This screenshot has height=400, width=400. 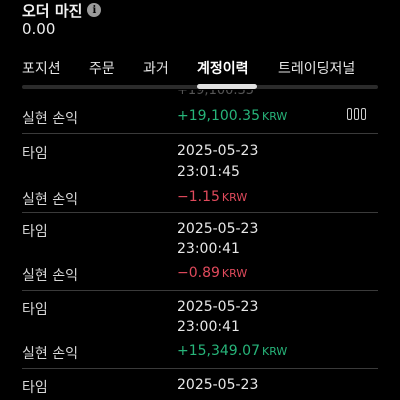 What do you see at coordinates (208, 172) in the screenshot?
I see `record-time: 23:01:45` at bounding box center [208, 172].